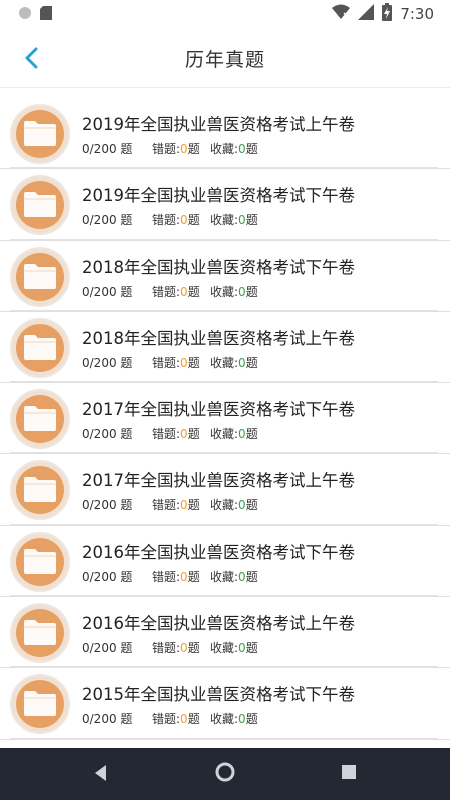 The height and width of the screenshot is (800, 450). What do you see at coordinates (341, 14) in the screenshot?
I see `wifi-icon` at bounding box center [341, 14].